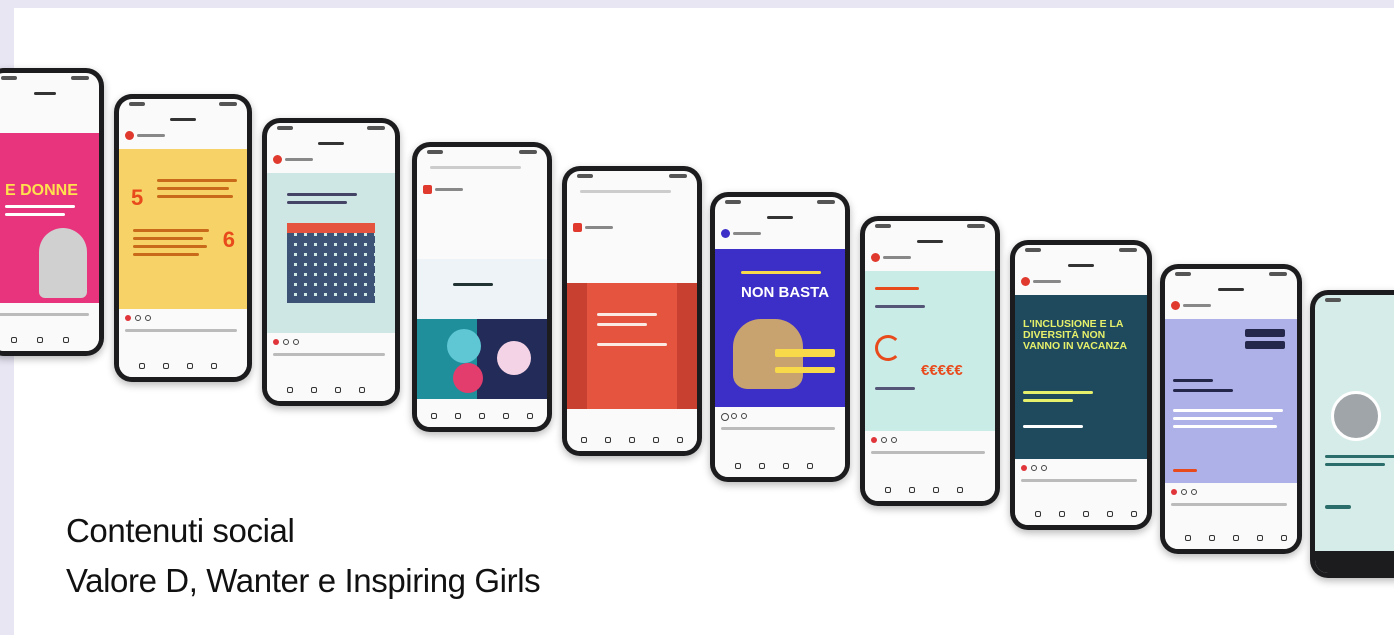 Image resolution: width=1394 pixels, height=635 pixels. I want to click on instagram-screen: NON BASTA, so click(780, 337).